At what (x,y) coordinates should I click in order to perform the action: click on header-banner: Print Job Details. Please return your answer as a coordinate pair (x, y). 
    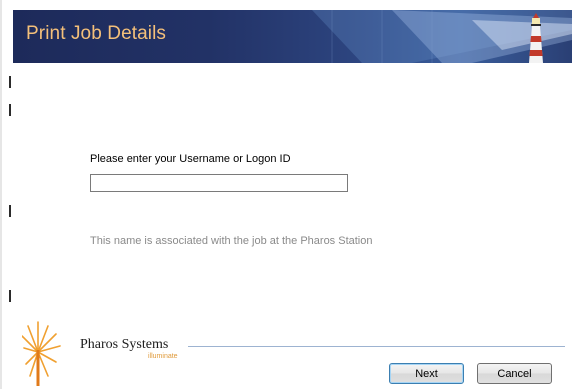
    Looking at the image, I should click on (292, 36).